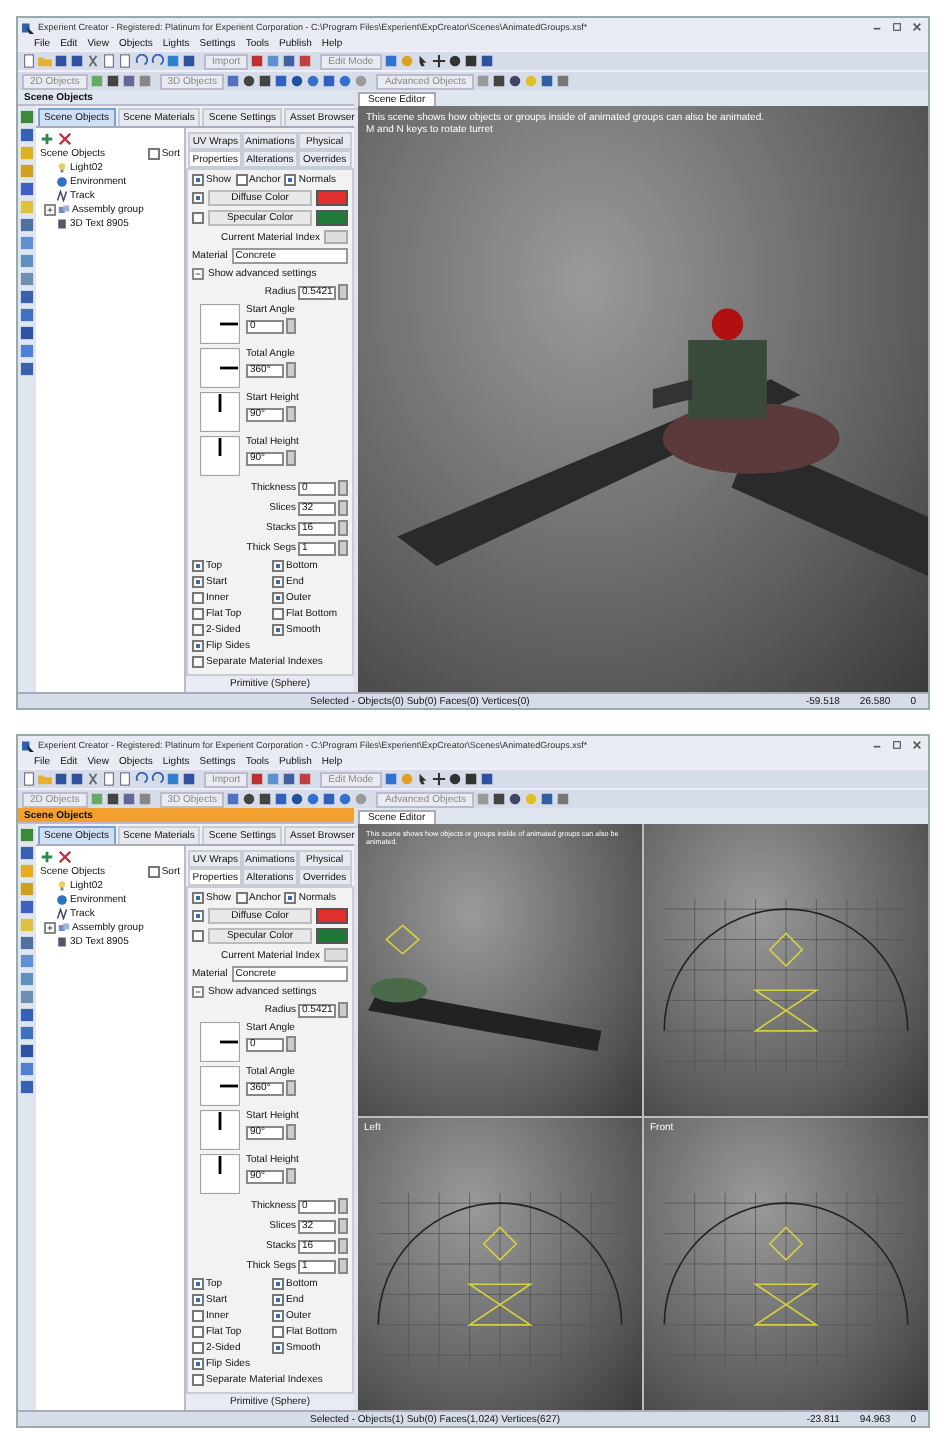  Describe the element at coordinates (62, 224) in the screenshot. I see `text-object-icon` at that location.